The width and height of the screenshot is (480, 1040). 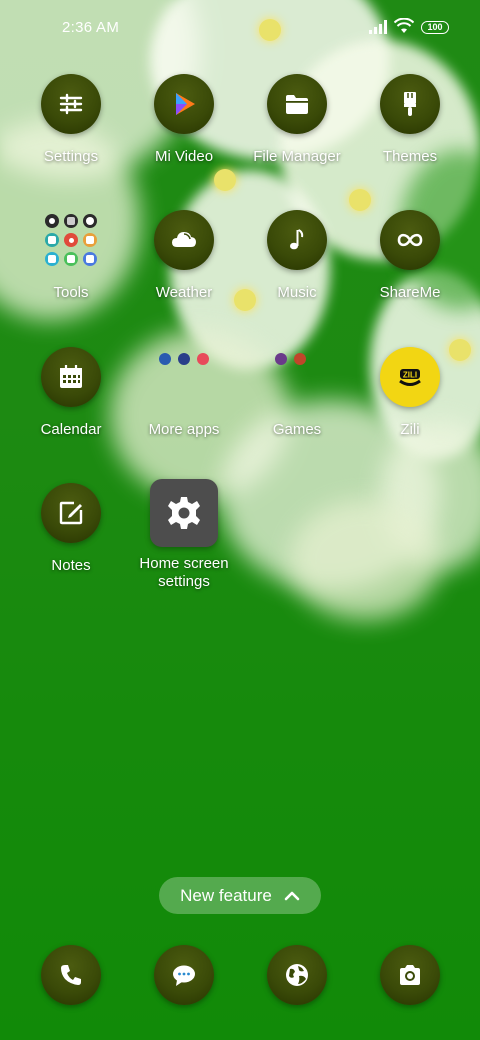 I want to click on music-note-icon, so click(x=297, y=240).